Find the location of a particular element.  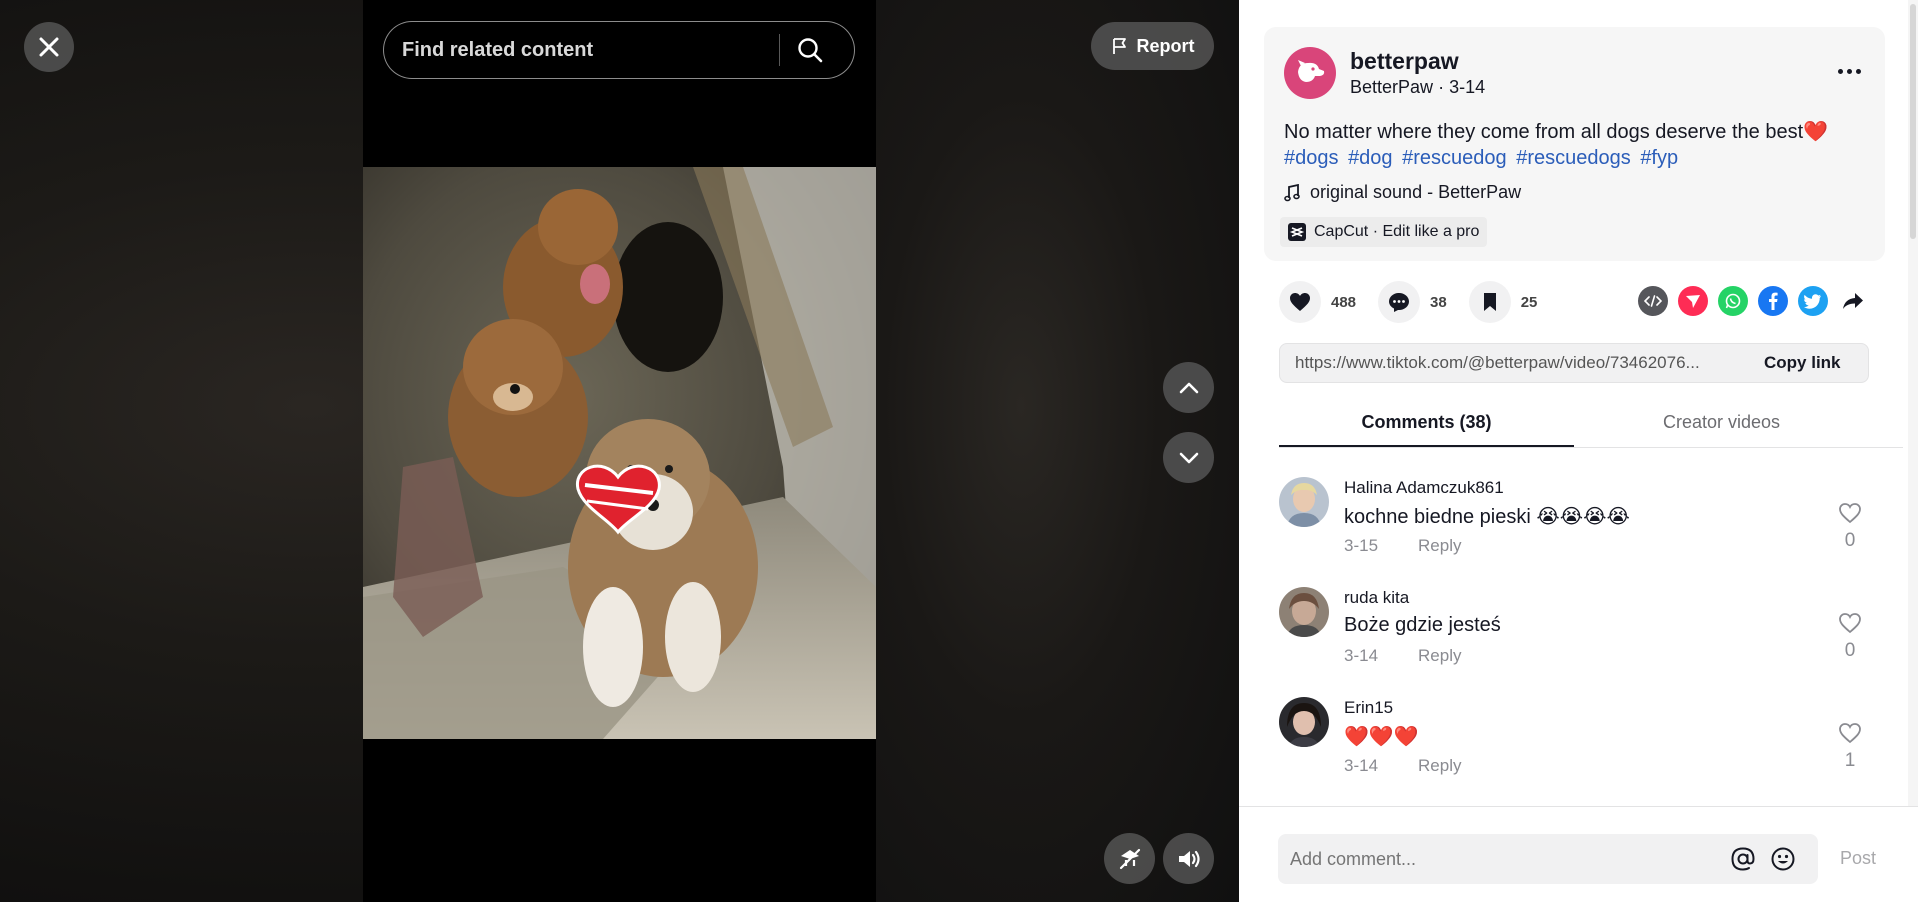

scrollbar-thumb is located at coordinates (1913, 121).